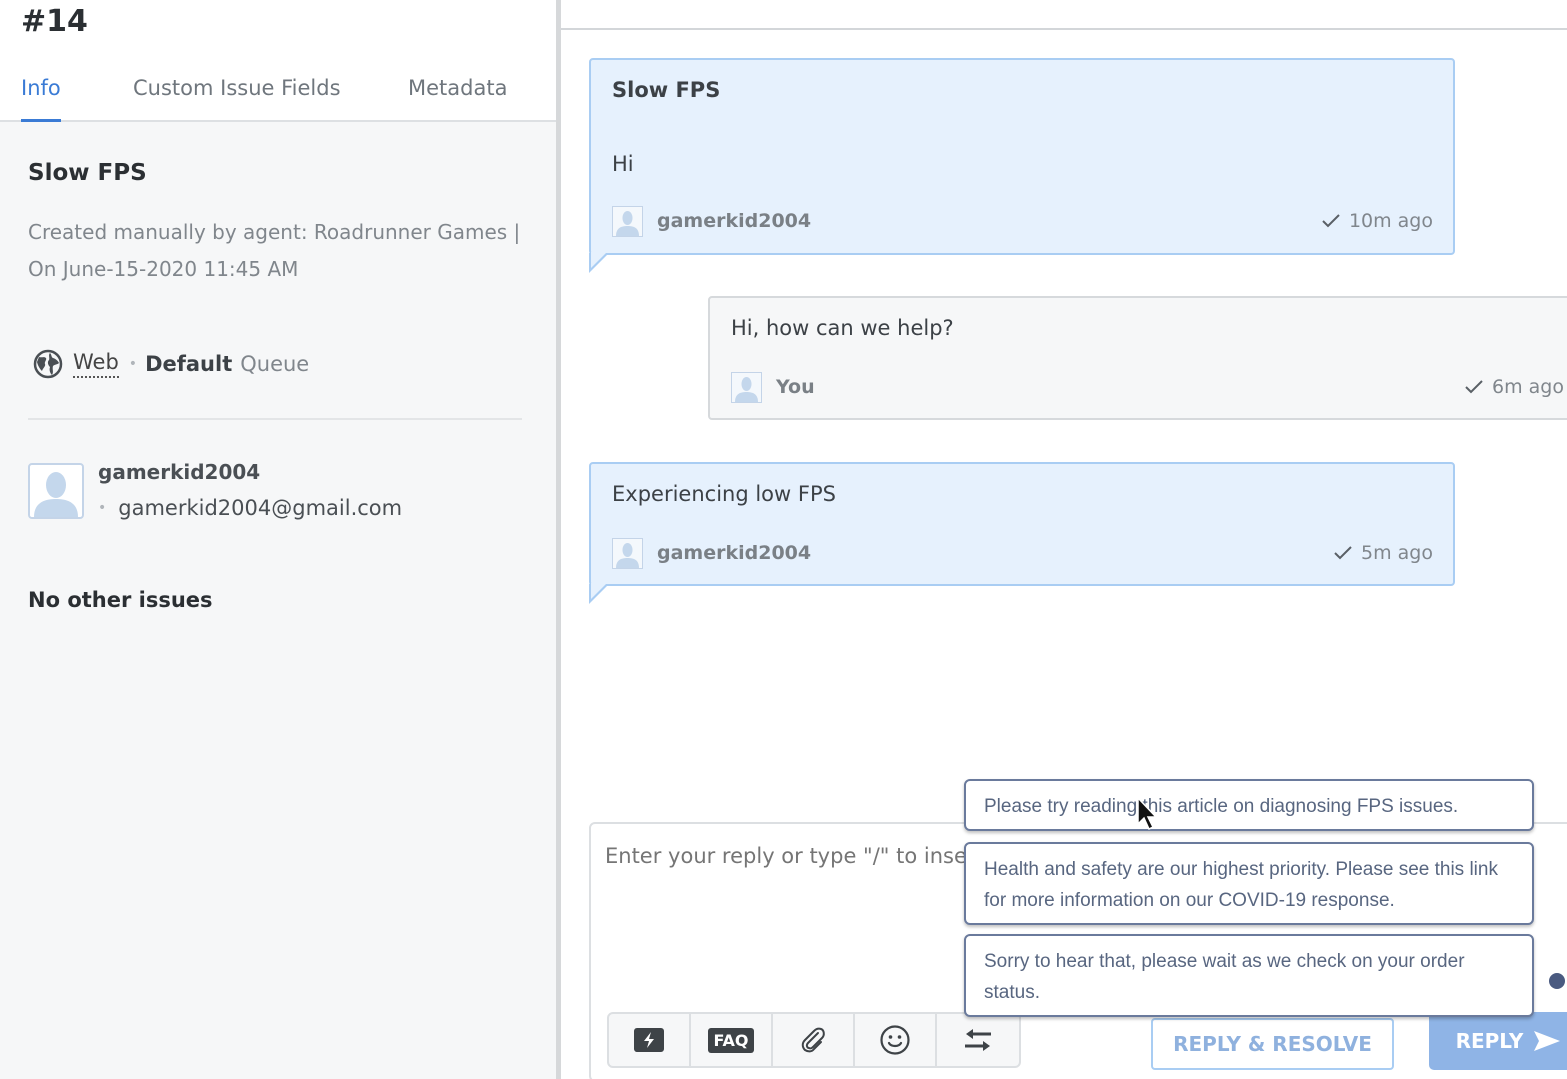 The image size is (1567, 1079). Describe the element at coordinates (1064, 29) in the screenshot. I see `header-divider` at that location.